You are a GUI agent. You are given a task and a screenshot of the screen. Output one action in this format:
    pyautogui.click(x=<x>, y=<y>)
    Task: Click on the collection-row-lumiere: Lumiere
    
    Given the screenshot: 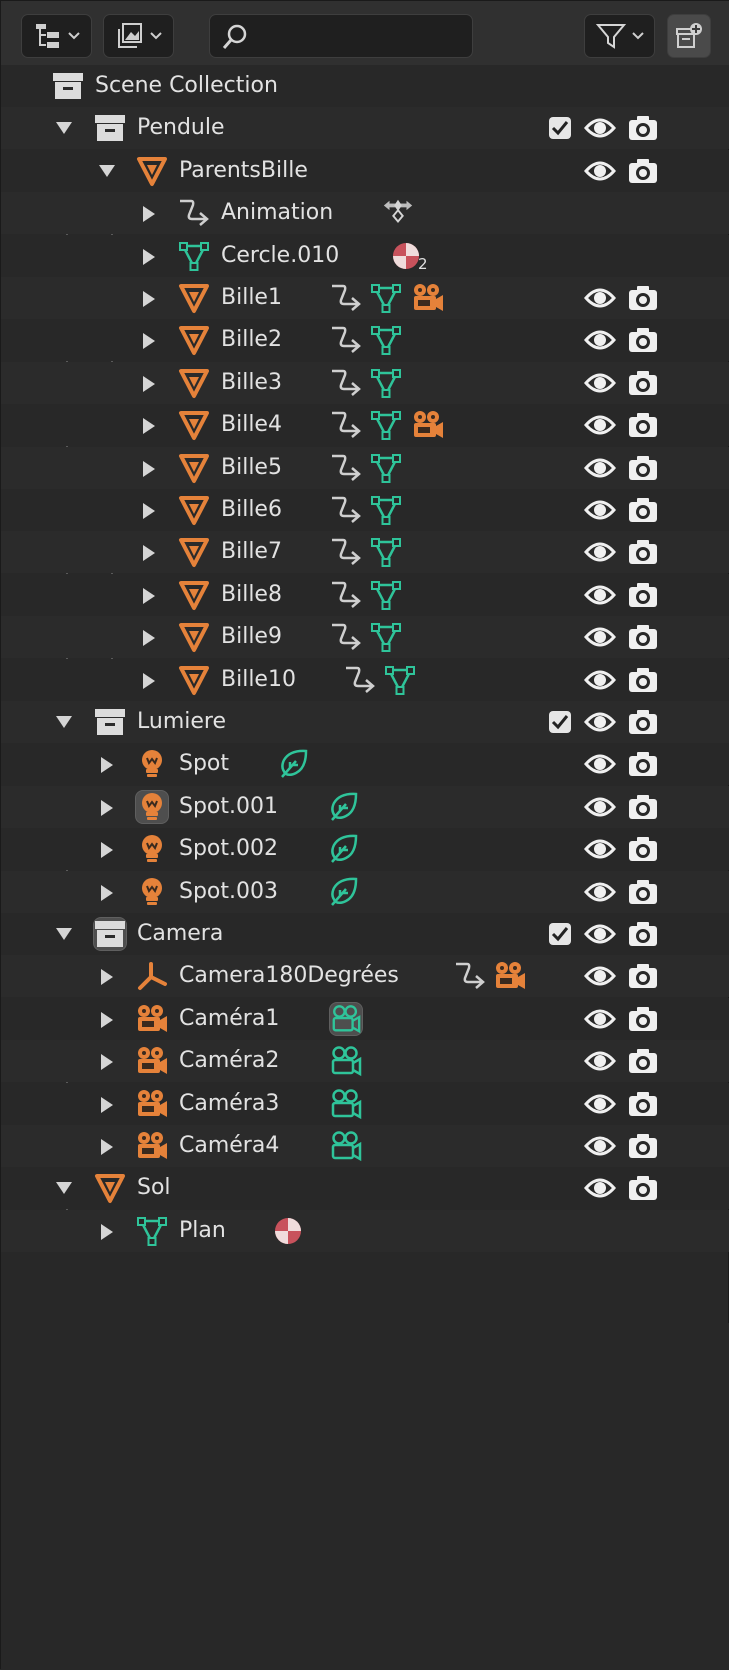 What is the action you would take?
    pyautogui.click(x=365, y=722)
    